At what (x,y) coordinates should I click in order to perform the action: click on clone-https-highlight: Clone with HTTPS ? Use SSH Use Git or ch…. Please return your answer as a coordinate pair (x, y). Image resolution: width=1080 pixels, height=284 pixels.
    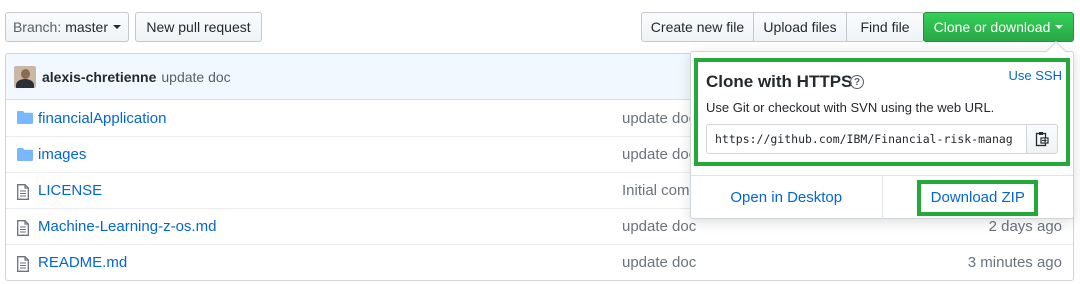
    Looking at the image, I should click on (882, 112).